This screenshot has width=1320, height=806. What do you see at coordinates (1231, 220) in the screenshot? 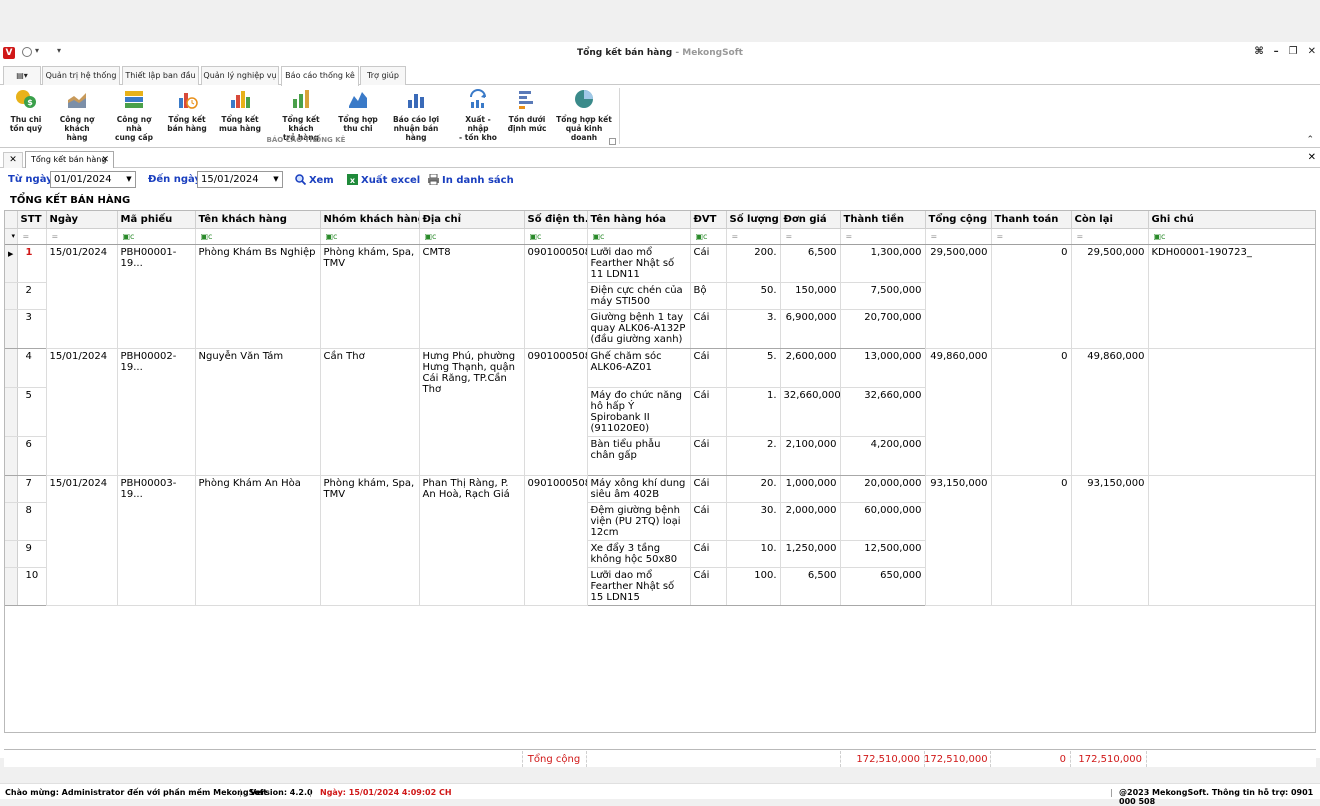
I see `col-header: Ghi chú` at bounding box center [1231, 220].